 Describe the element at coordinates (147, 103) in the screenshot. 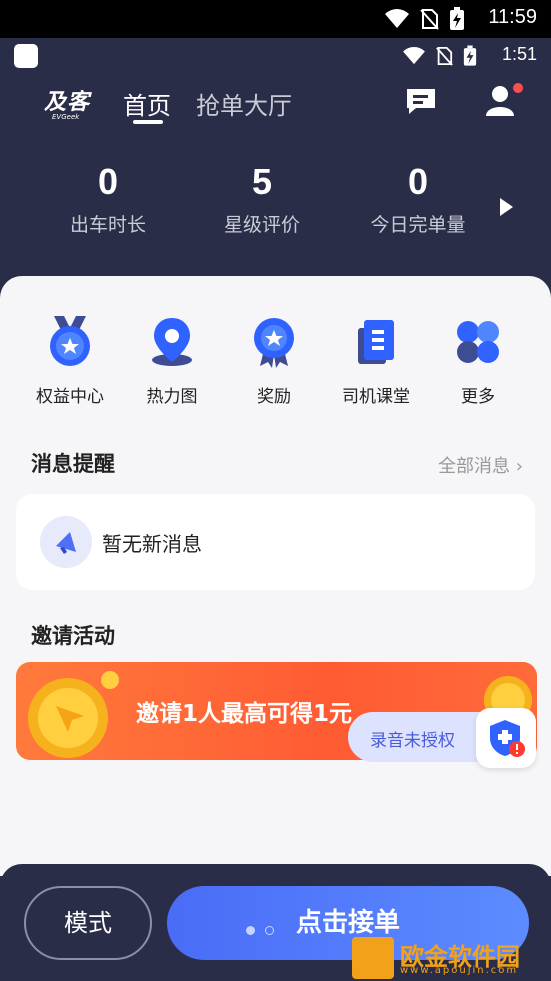

I see `tab-home: 首页` at that location.